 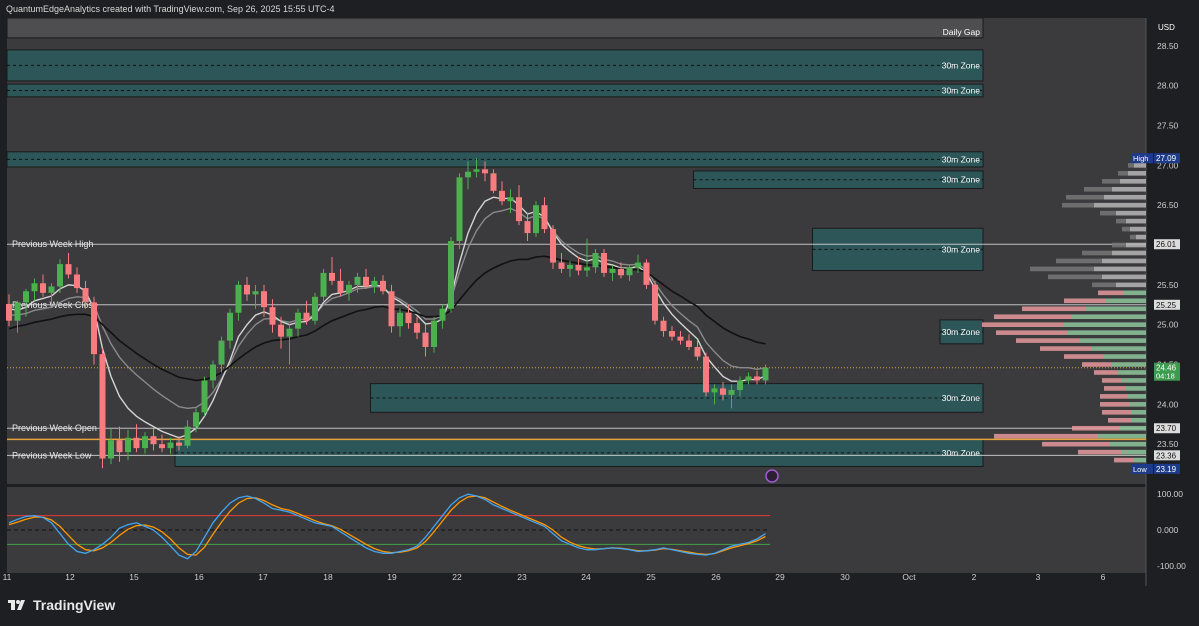 What do you see at coordinates (1168, 325) in the screenshot?
I see `price-tick-label: 25.00` at bounding box center [1168, 325].